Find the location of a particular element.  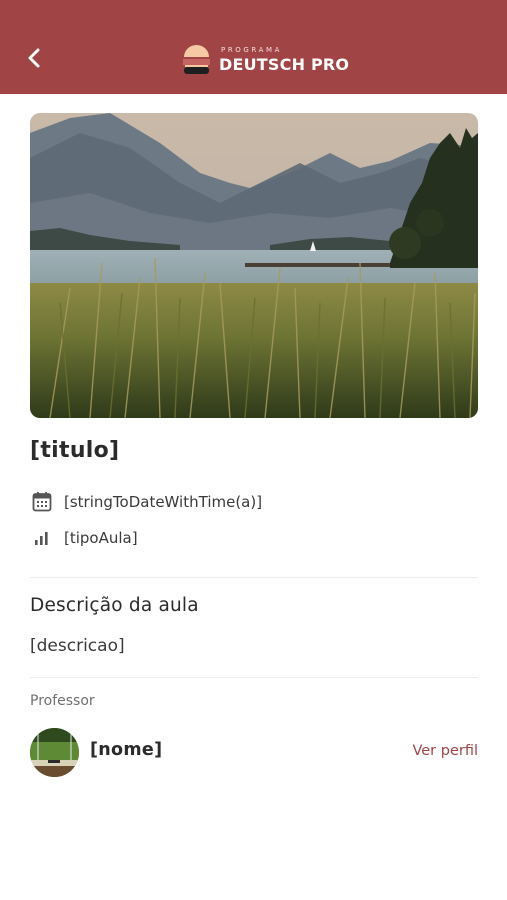

chevron-left-icon is located at coordinates (34, 58).